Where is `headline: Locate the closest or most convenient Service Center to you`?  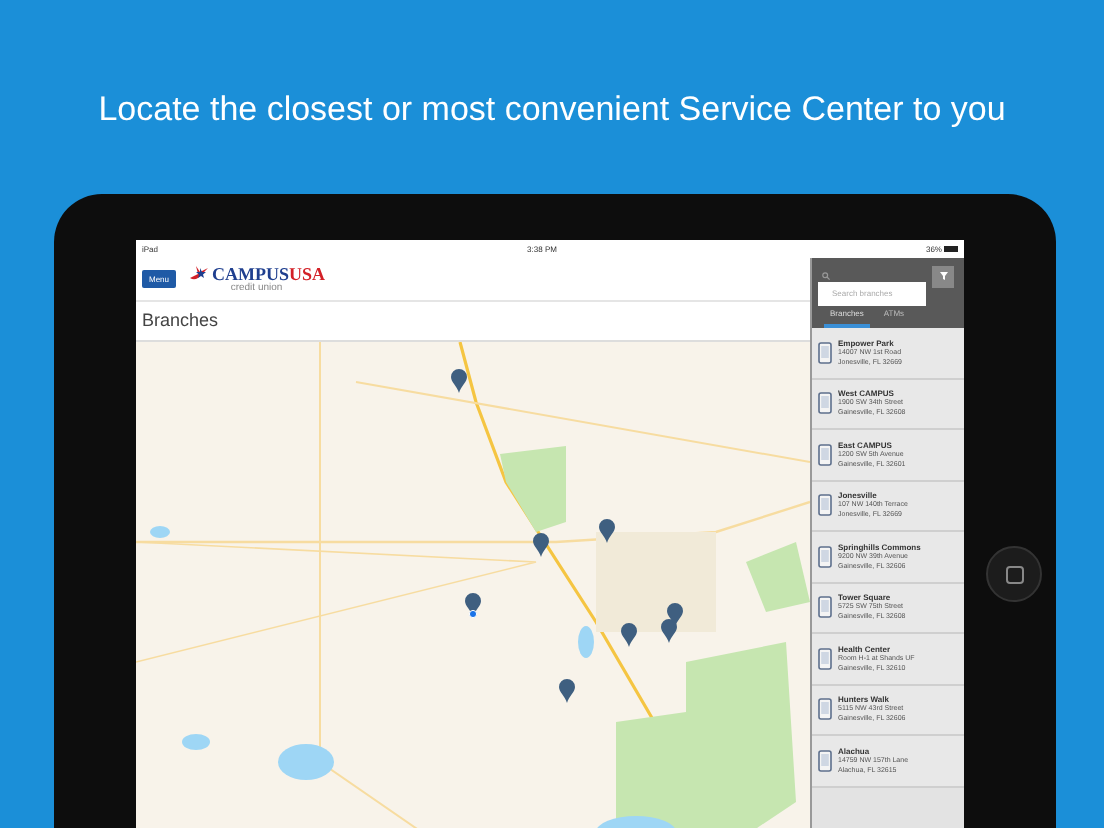
headline: Locate the closest or most convenient Service Center to you is located at coordinates (552, 109).